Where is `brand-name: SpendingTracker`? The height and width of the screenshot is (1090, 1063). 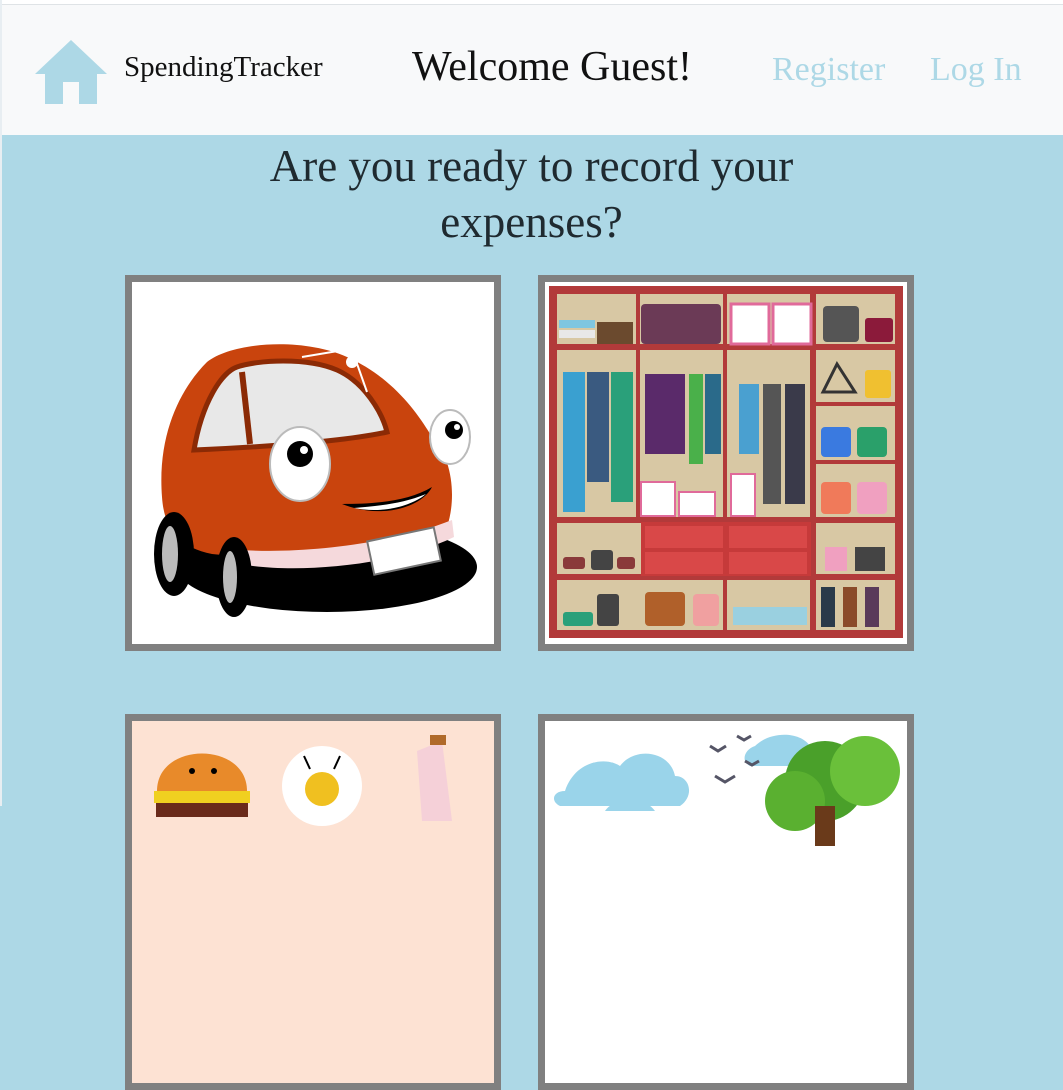 brand-name: SpendingTracker is located at coordinates (223, 67).